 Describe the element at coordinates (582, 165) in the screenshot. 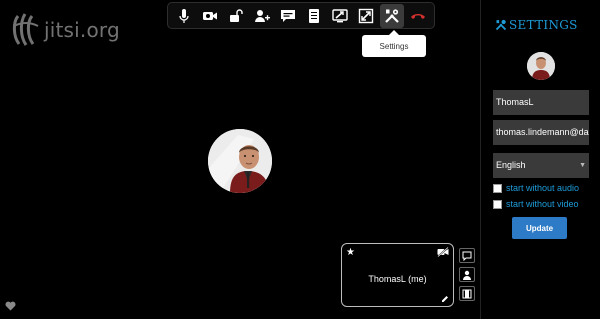

I see `dropdown-caret-icon: ▼` at that location.